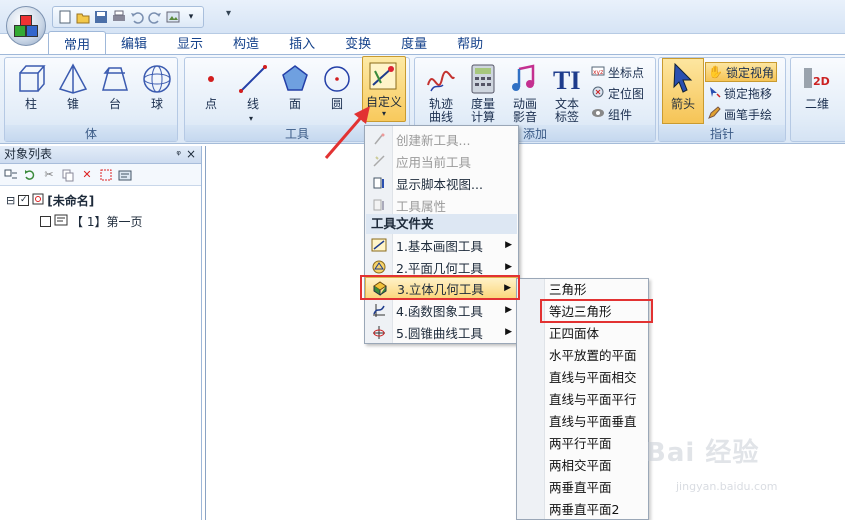  Describe the element at coordinates (525, 79) in the screenshot. I see `music-icon` at that location.